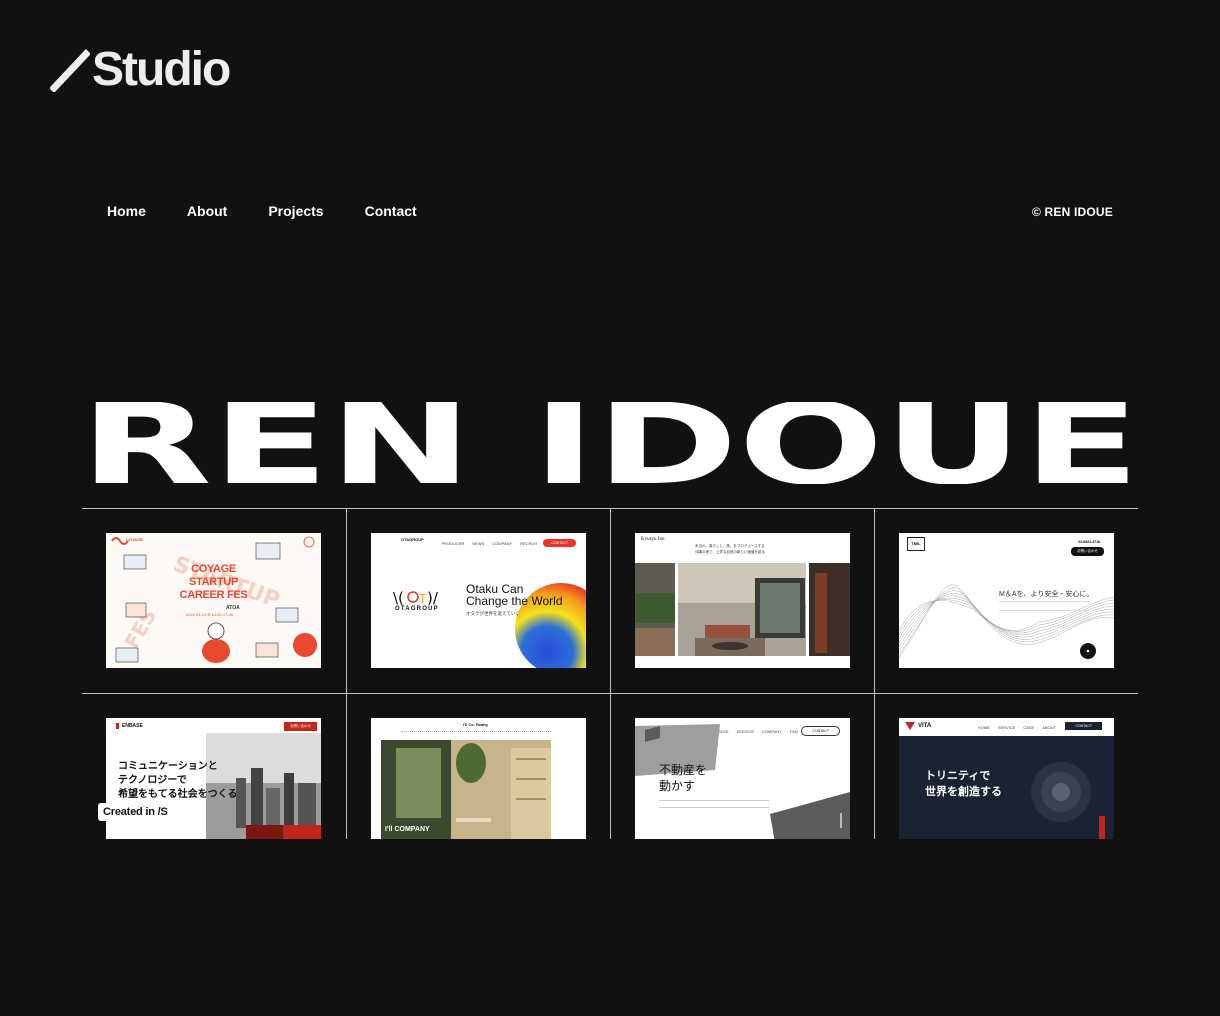 The height and width of the screenshot is (1016, 1220). What do you see at coordinates (135, 812) in the screenshot?
I see `created-in-studio-badge: Created in /S` at bounding box center [135, 812].